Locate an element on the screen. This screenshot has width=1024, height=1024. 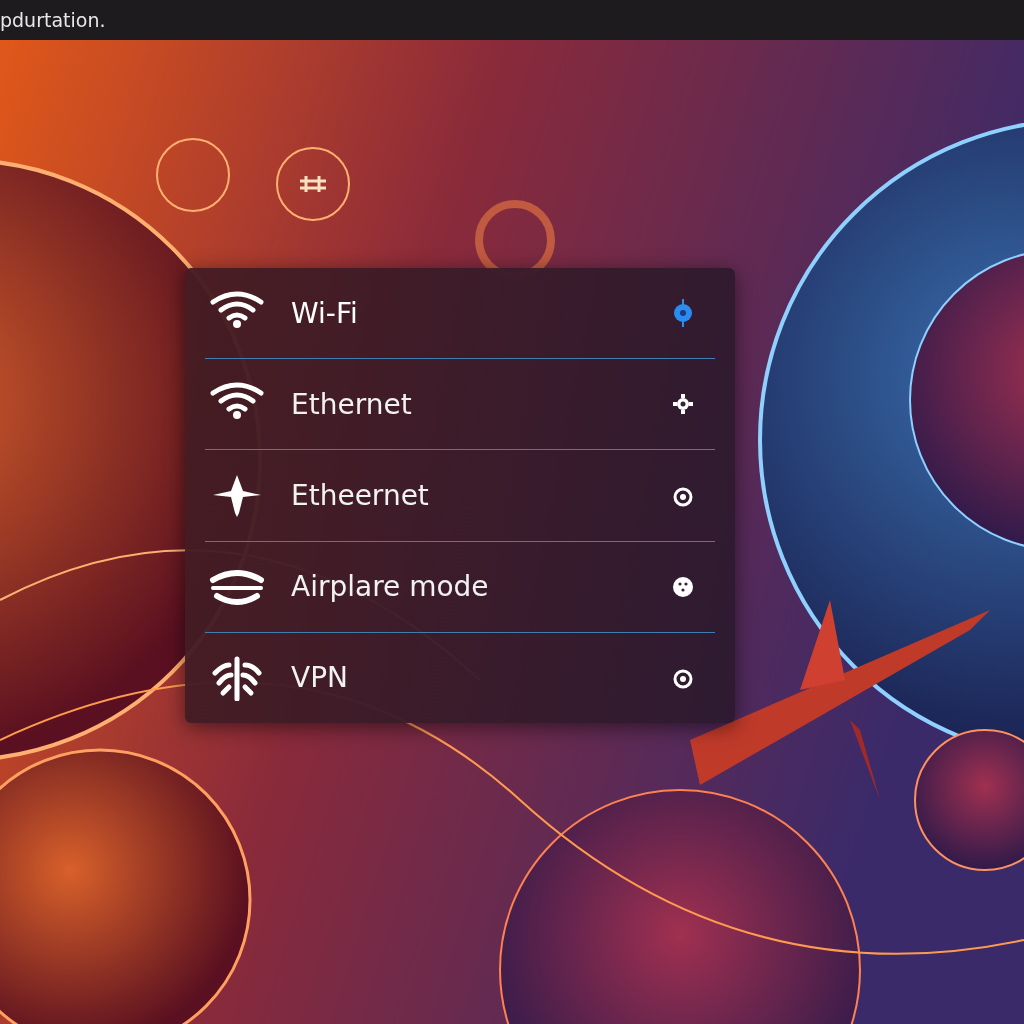
menu-item: Etheernet is located at coordinates (460, 495).